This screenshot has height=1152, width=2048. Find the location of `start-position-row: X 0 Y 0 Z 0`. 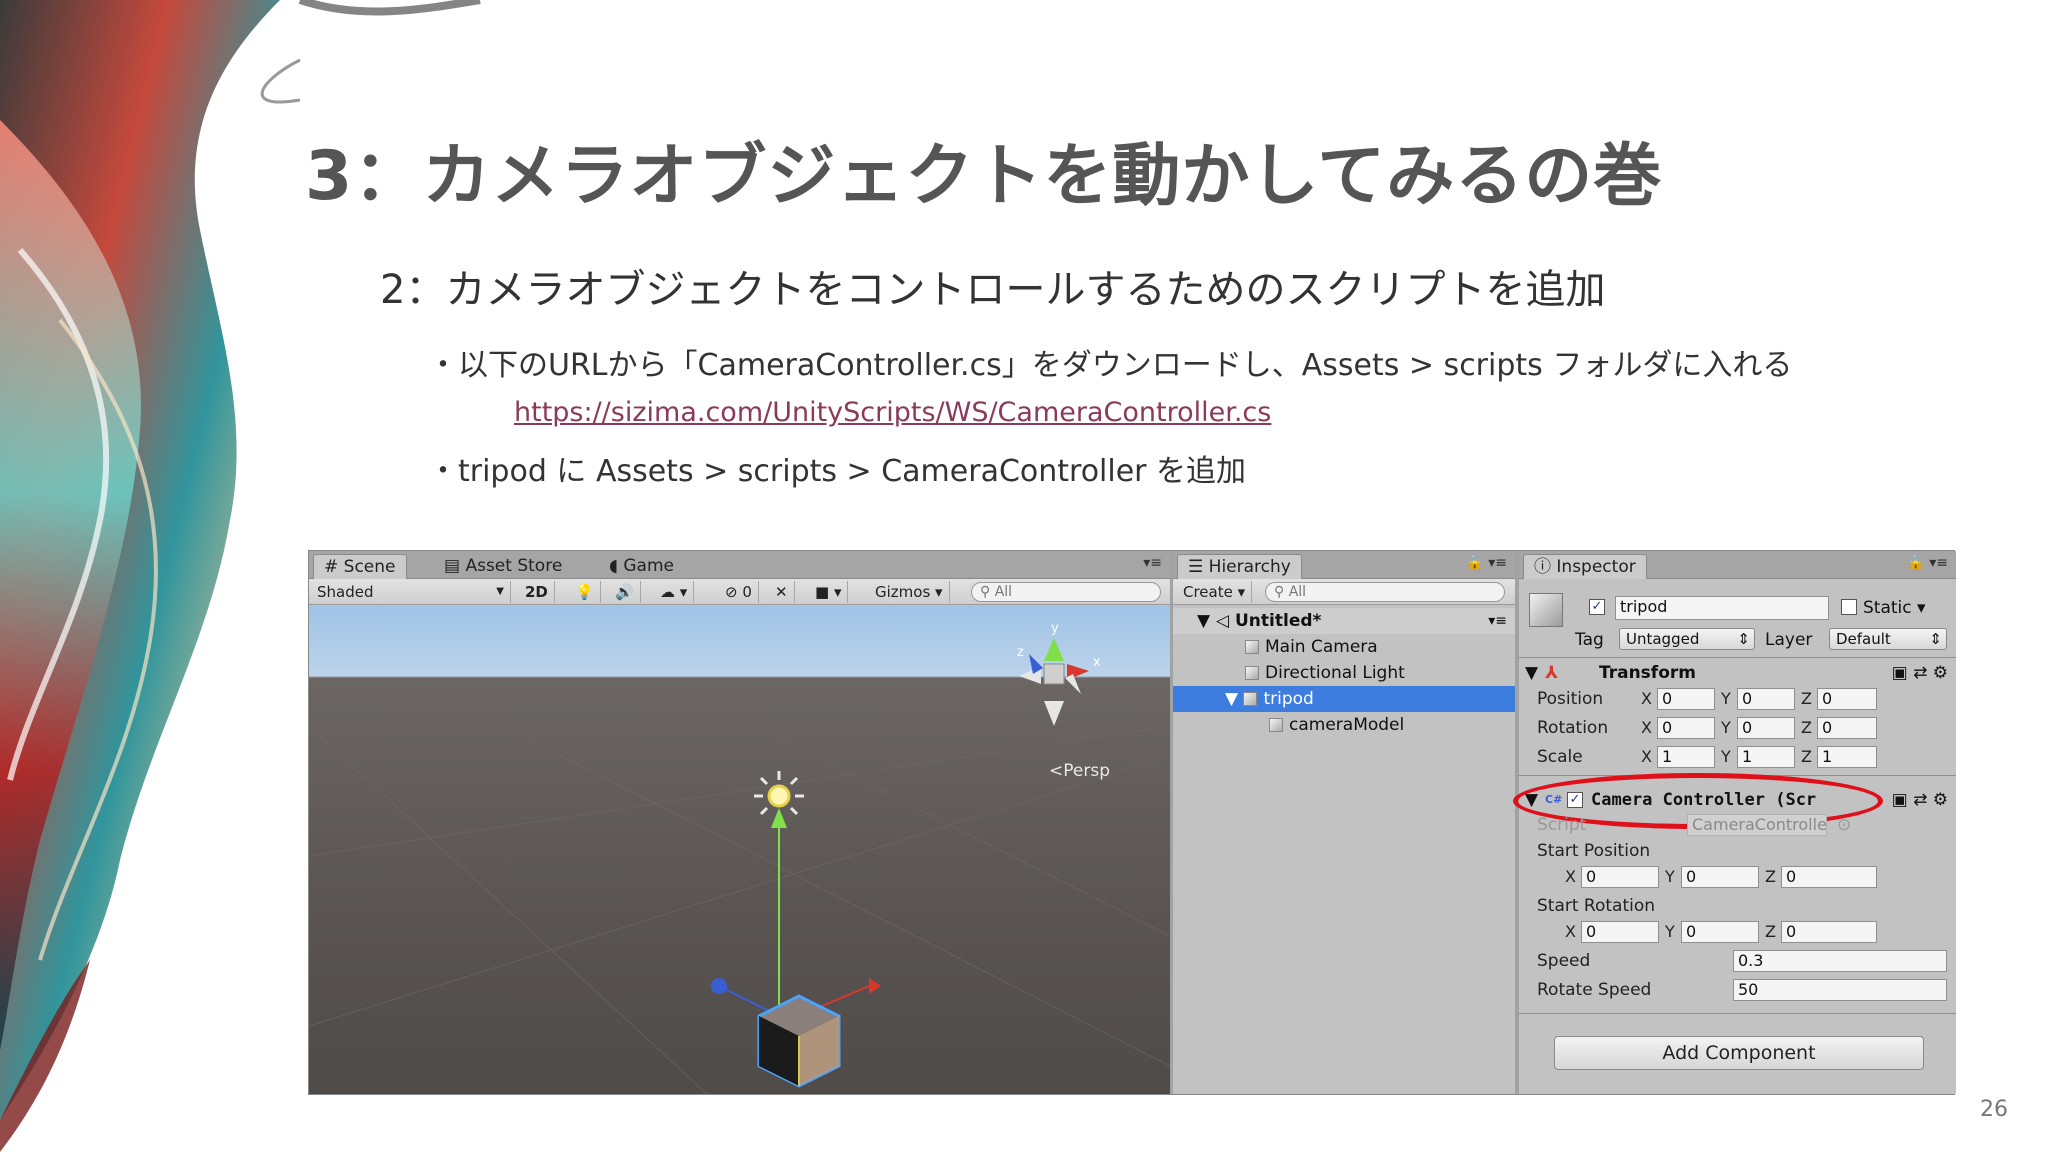

start-position-row: X 0 Y 0 Z 0 is located at coordinates (1737, 877).